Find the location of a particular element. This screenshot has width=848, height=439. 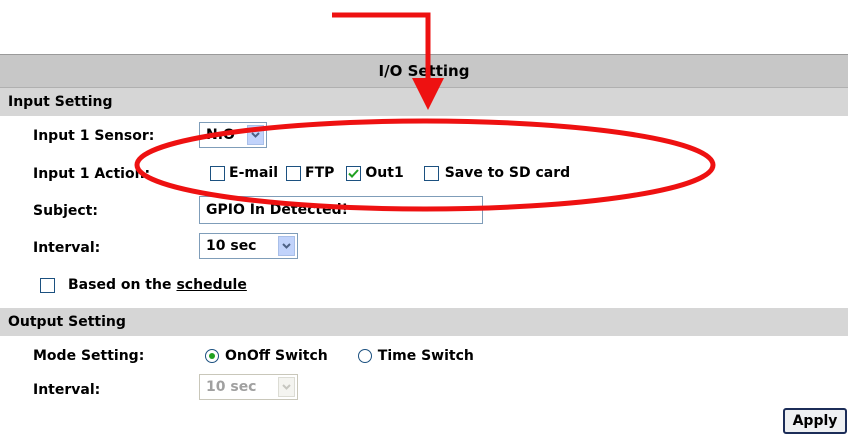

ellipse-annotation is located at coordinates (425, 165).